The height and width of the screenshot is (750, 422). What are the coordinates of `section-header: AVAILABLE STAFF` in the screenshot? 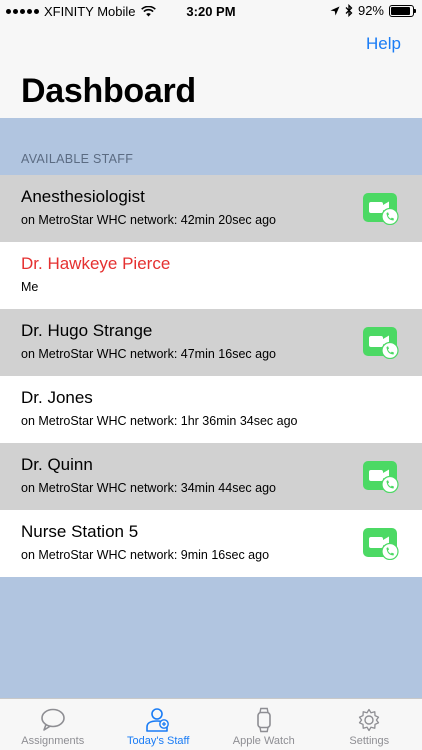 It's located at (77, 159).